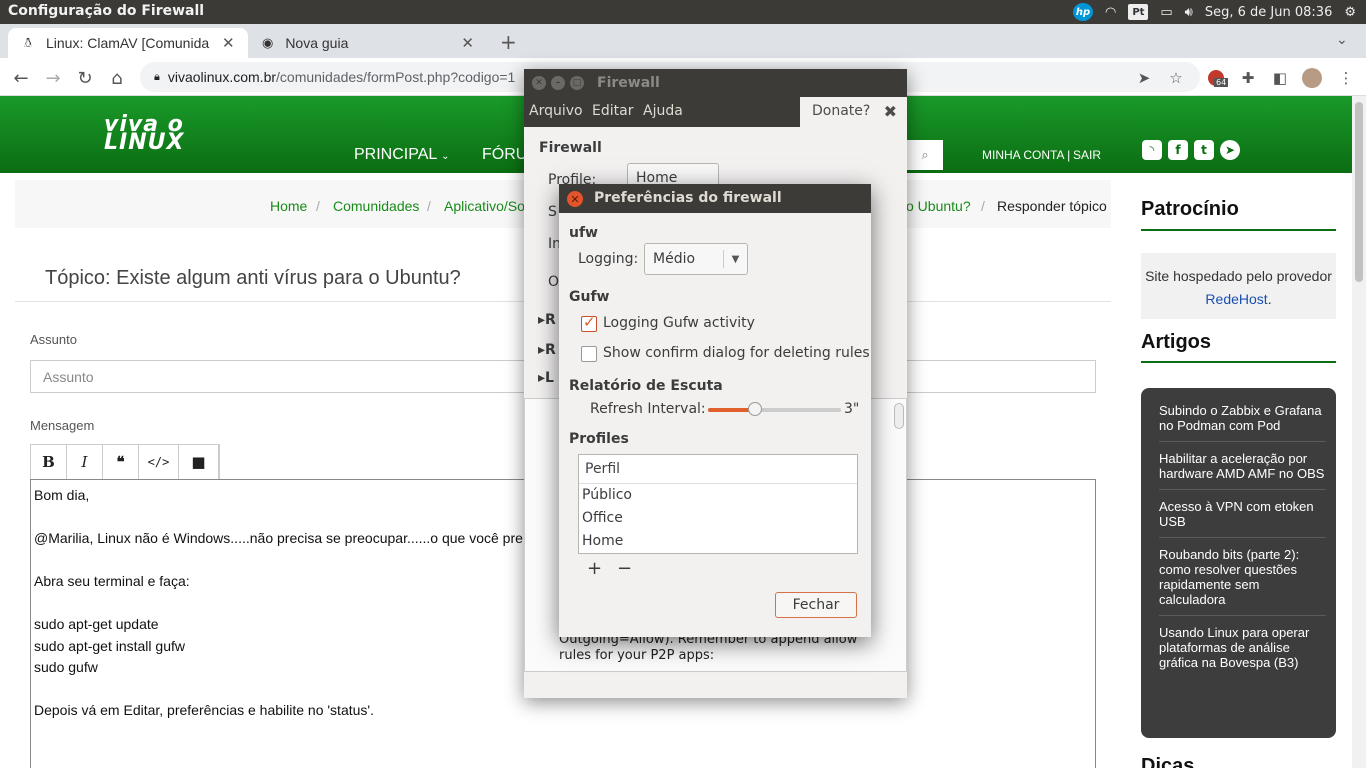  What do you see at coordinates (594, 568) in the screenshot?
I see `add-profile-button: +` at bounding box center [594, 568].